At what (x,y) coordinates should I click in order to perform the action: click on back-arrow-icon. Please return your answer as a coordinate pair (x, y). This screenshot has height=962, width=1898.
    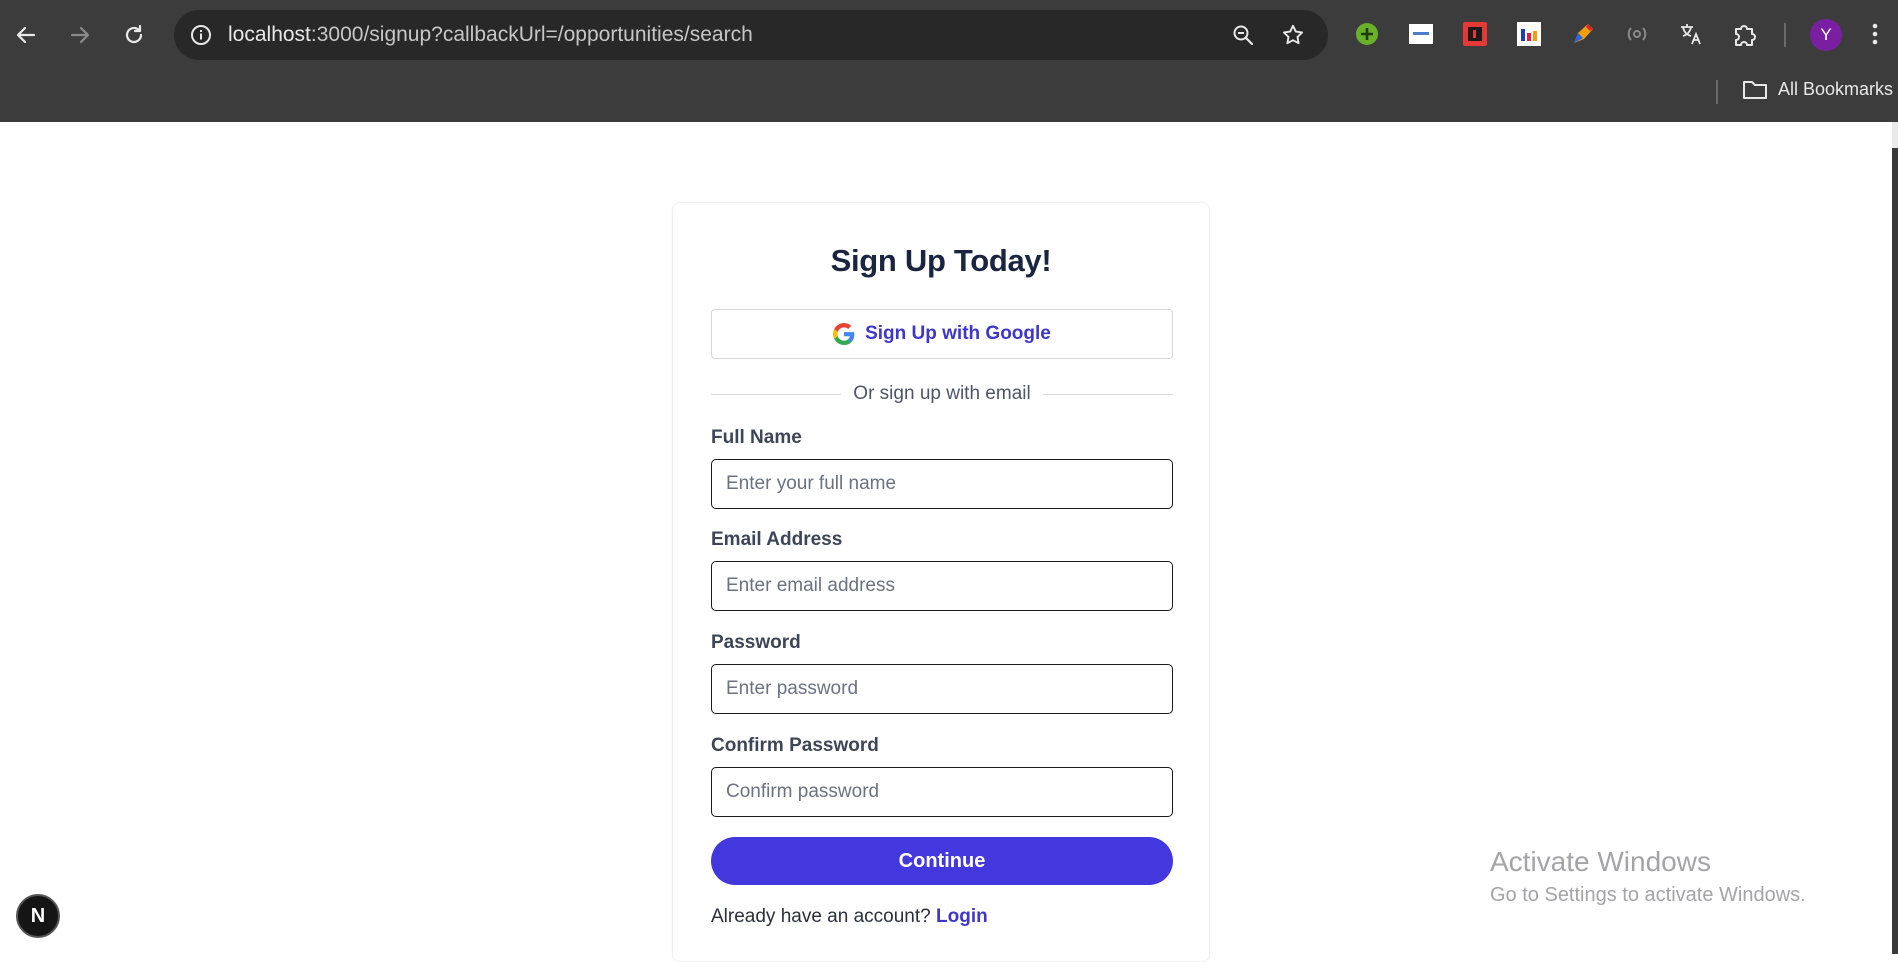
    Looking at the image, I should click on (26, 35).